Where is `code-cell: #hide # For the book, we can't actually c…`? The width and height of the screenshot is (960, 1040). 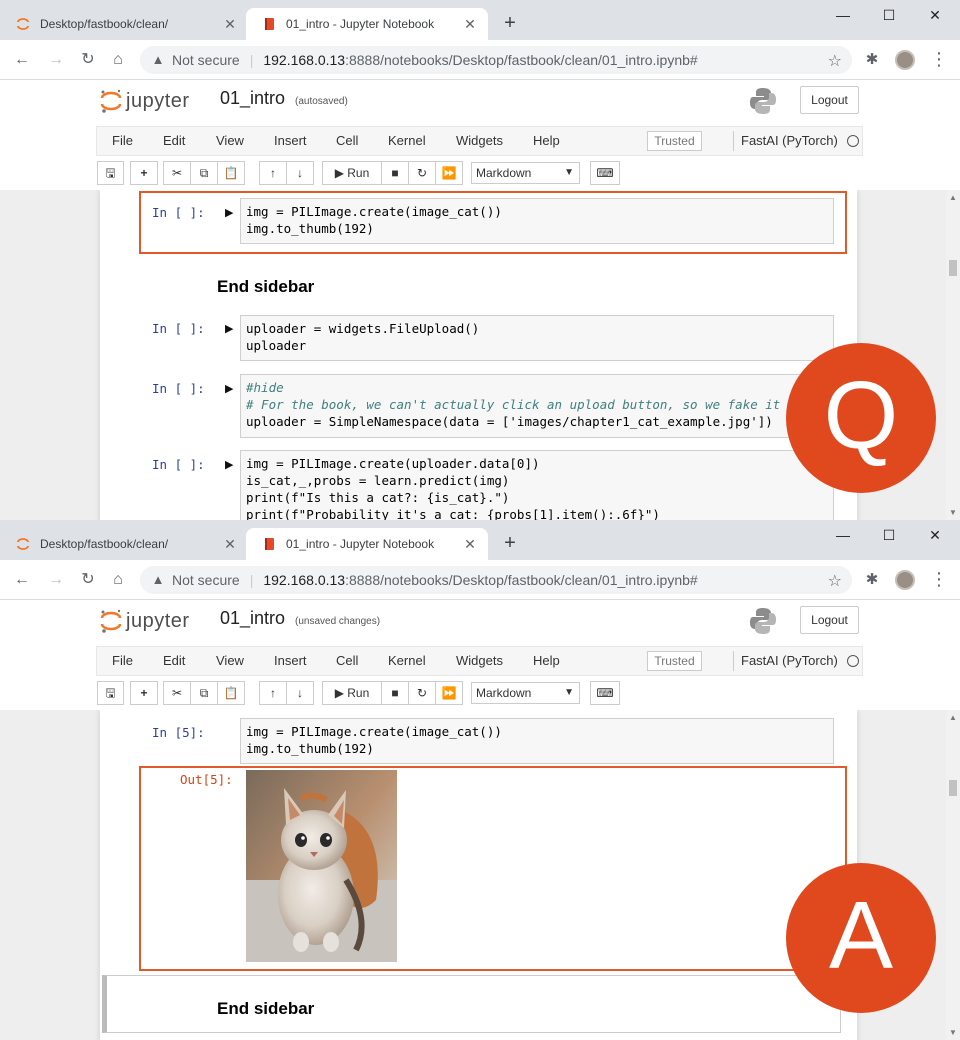
code-cell: #hide # For the book, we can't actually c… is located at coordinates (537, 406).